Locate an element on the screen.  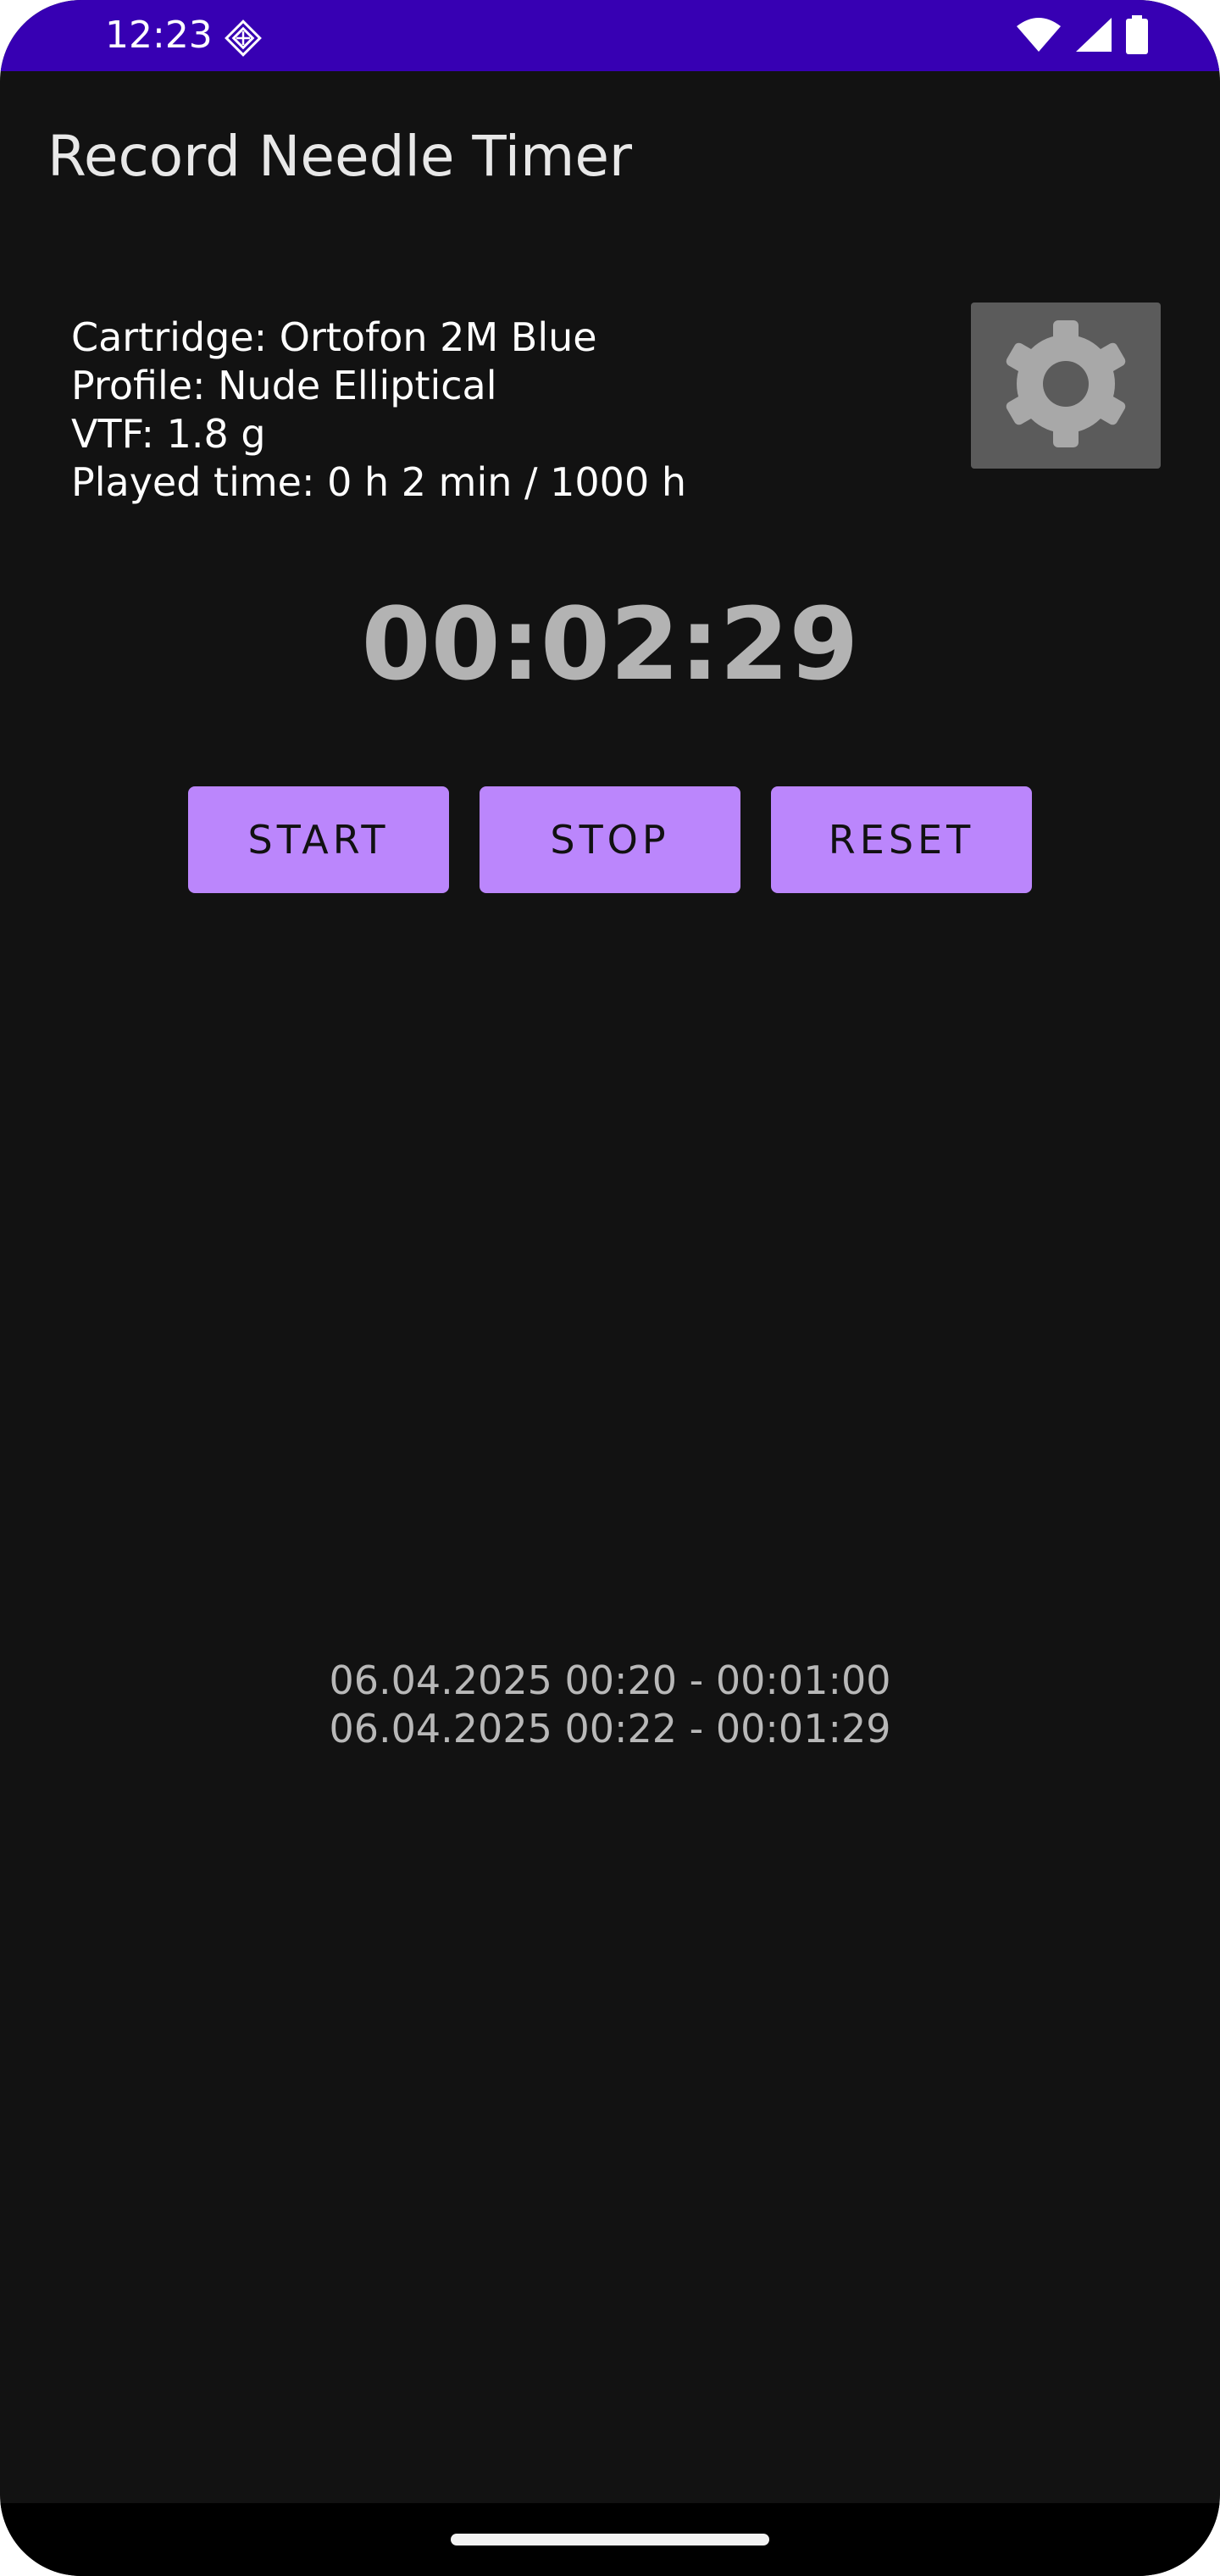
timer-display: 00:02:29 is located at coordinates (610, 644).